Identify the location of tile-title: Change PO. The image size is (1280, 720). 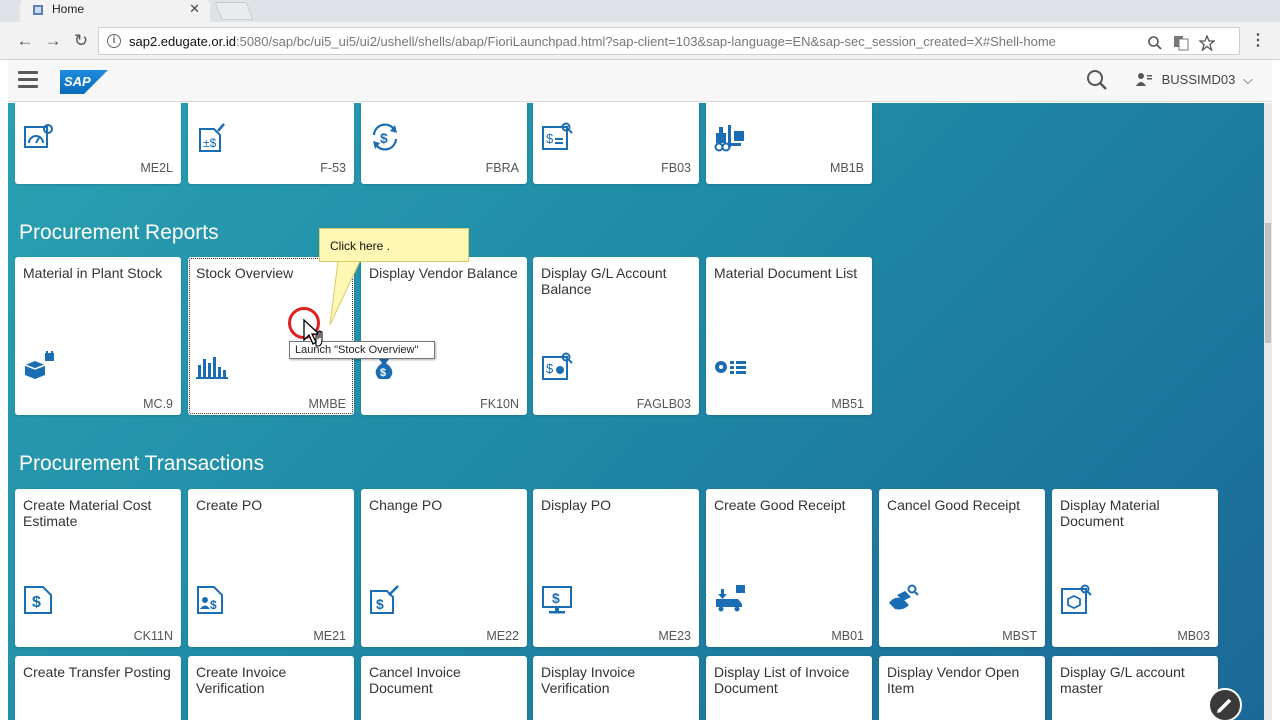
(406, 505).